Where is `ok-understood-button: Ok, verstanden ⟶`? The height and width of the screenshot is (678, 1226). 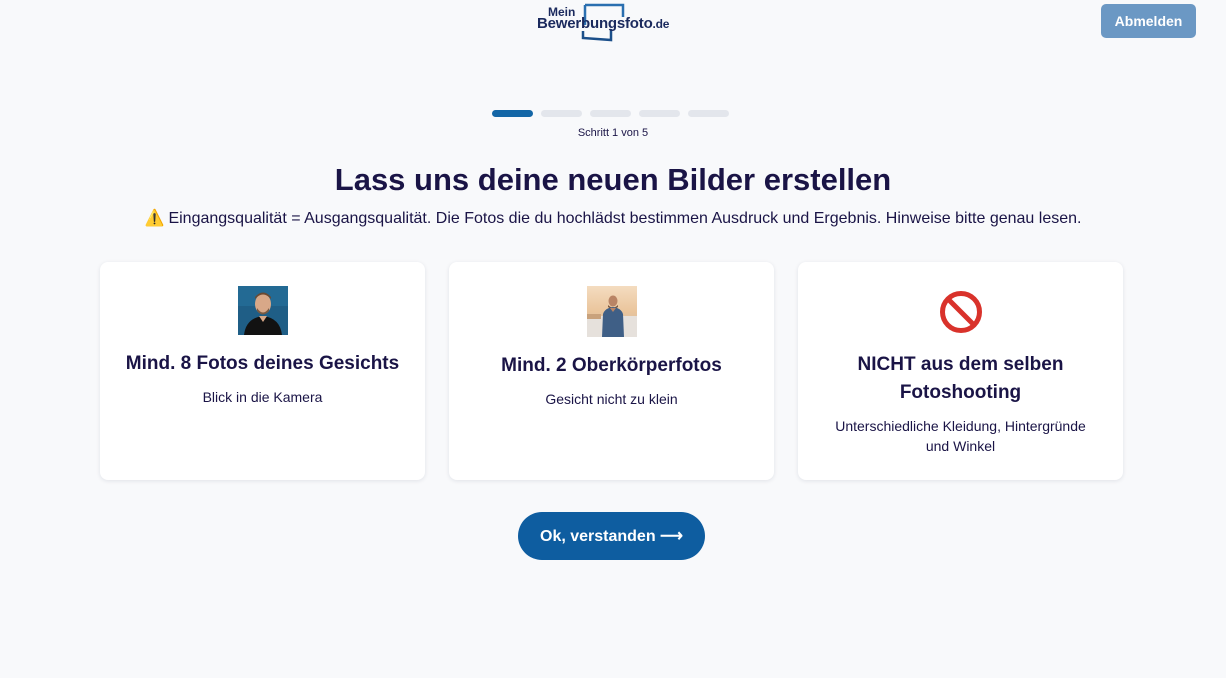 ok-understood-button: Ok, verstanden ⟶ is located at coordinates (611, 536).